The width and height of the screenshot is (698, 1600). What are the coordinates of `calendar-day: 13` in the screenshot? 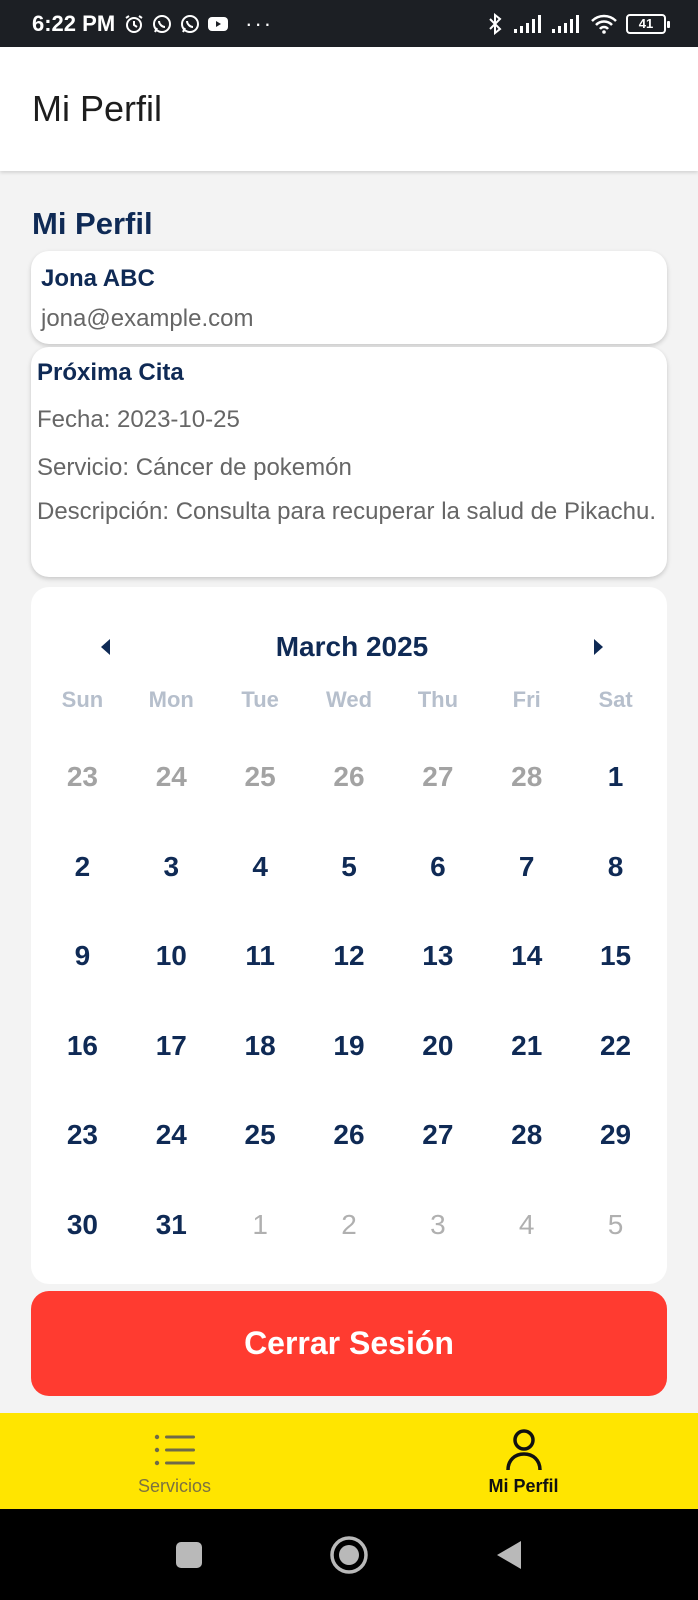 It's located at (437, 961).